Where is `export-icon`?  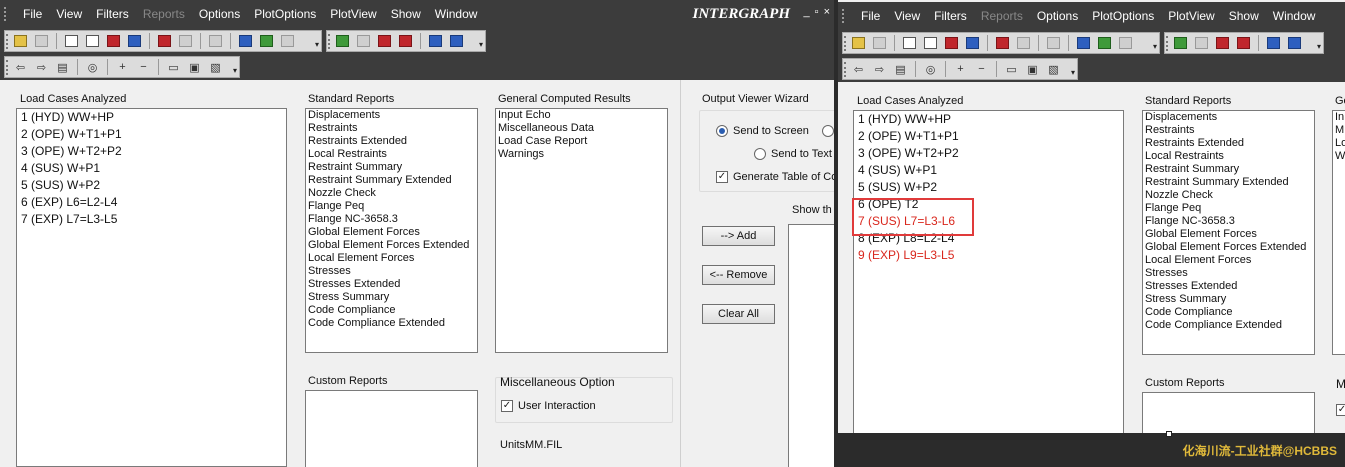 export-icon is located at coordinates (435, 41).